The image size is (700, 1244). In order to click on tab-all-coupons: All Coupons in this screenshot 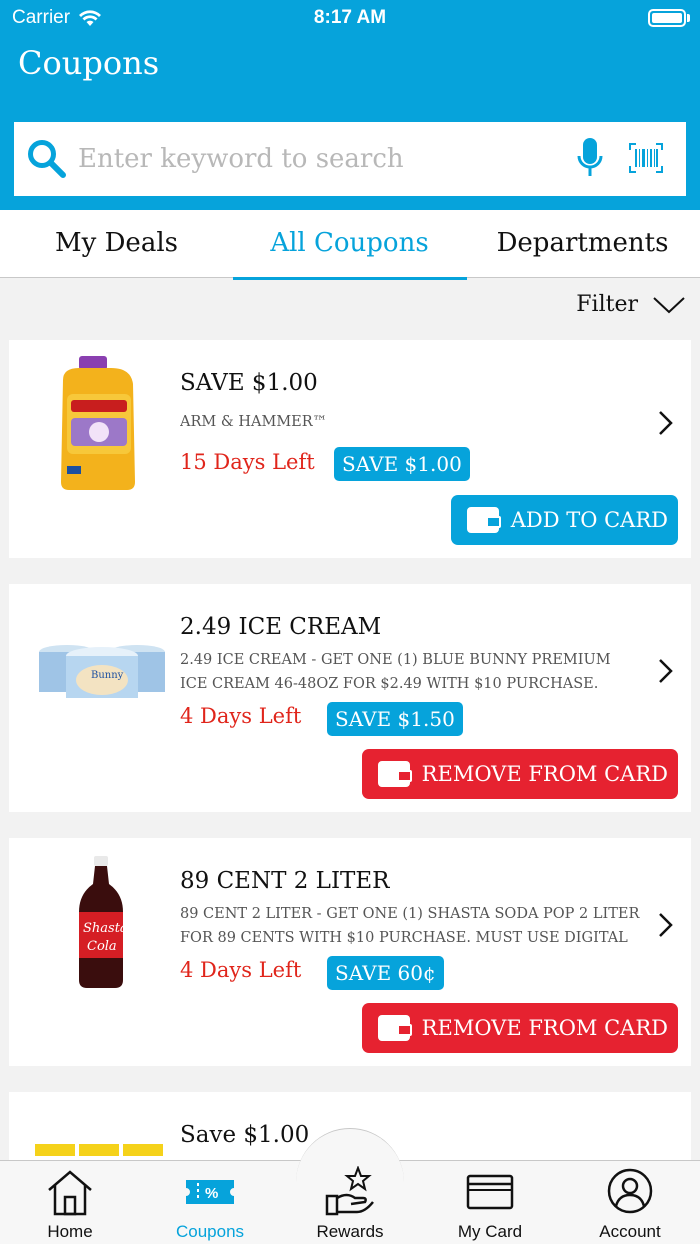, I will do `click(349, 244)`.